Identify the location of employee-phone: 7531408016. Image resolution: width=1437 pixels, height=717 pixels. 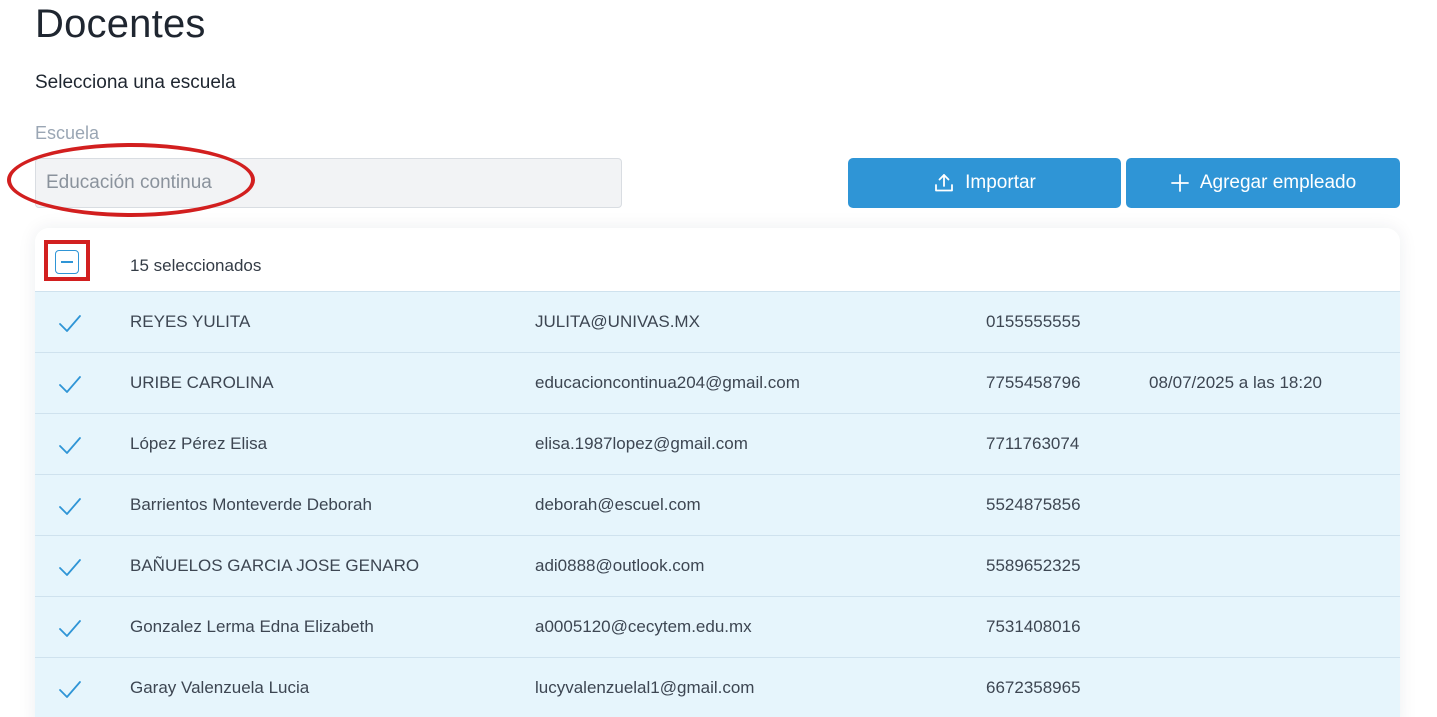
(1033, 626).